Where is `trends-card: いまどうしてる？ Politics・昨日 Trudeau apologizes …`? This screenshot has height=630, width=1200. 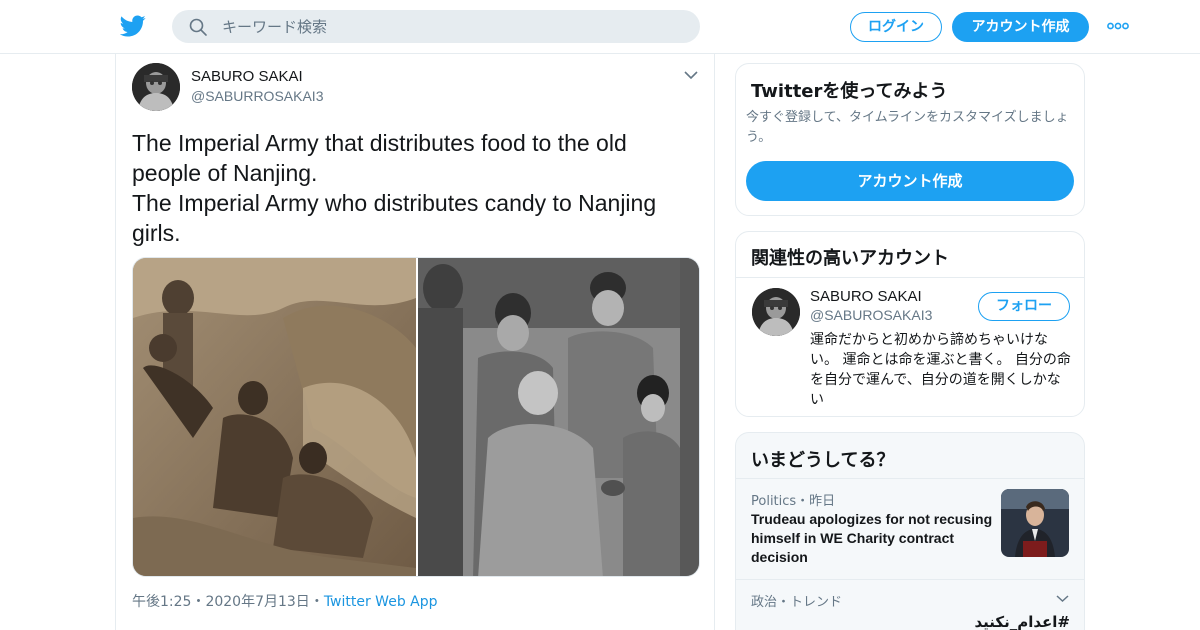
trends-card: いまどうしてる？ Politics・昨日 Trudeau apologizes … is located at coordinates (910, 531).